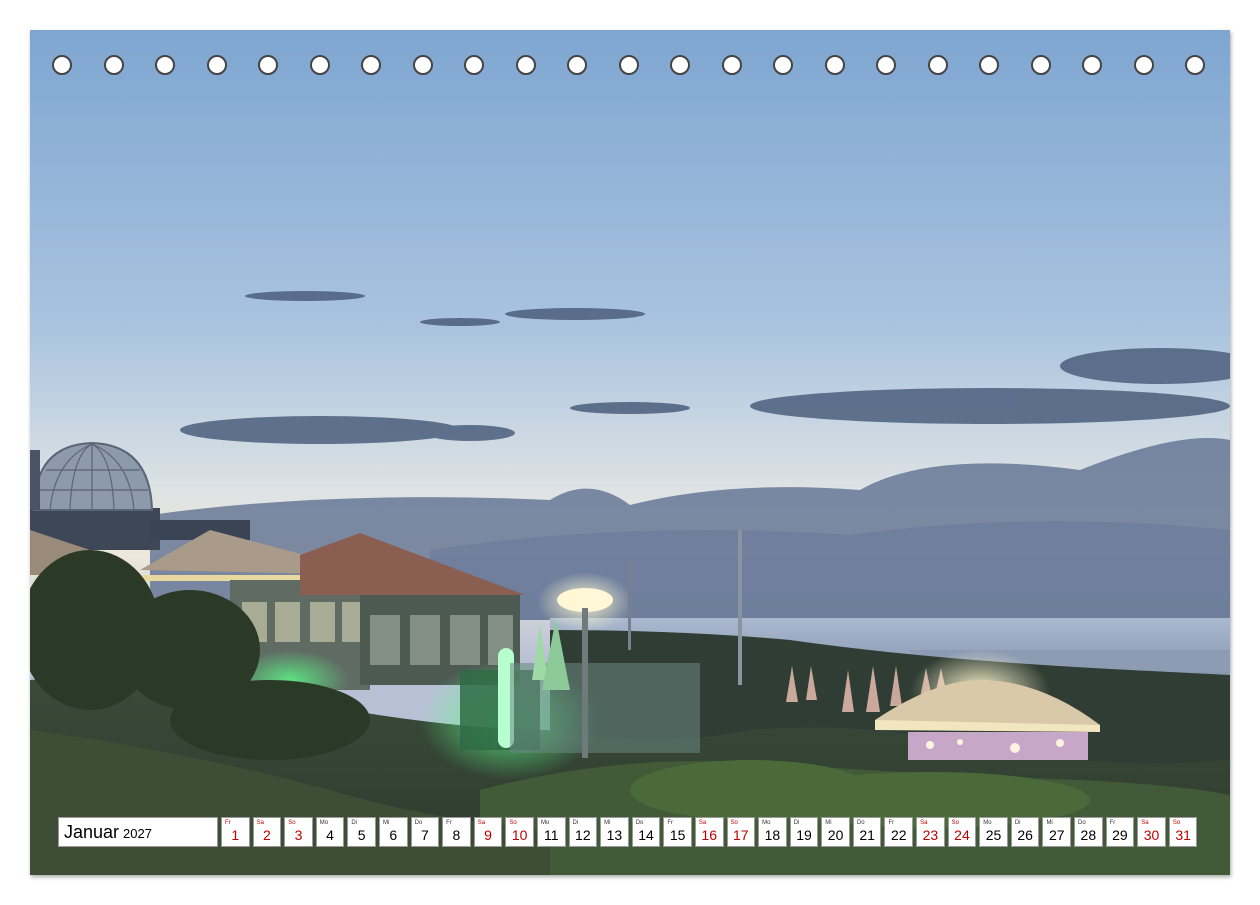  I want to click on year: 2027, so click(137, 833).